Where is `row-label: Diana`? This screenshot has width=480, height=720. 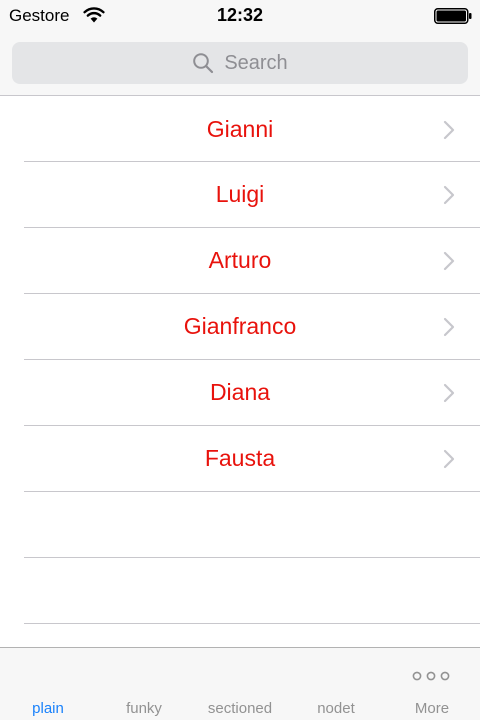 row-label: Diana is located at coordinates (240, 392).